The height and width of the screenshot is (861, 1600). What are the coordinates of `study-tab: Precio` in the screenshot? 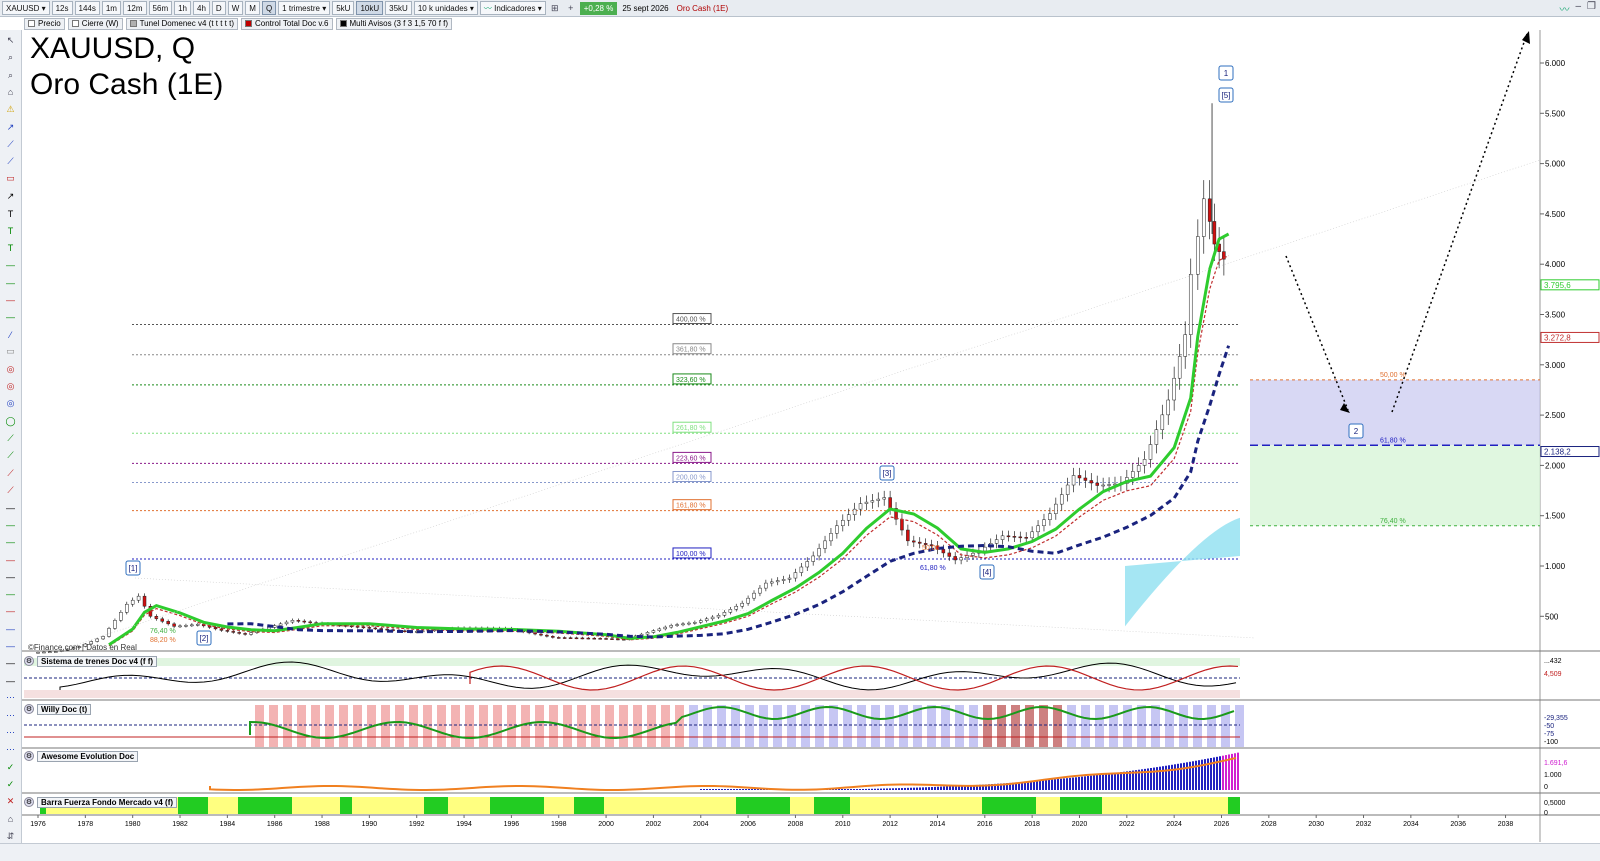 It's located at (44, 23).